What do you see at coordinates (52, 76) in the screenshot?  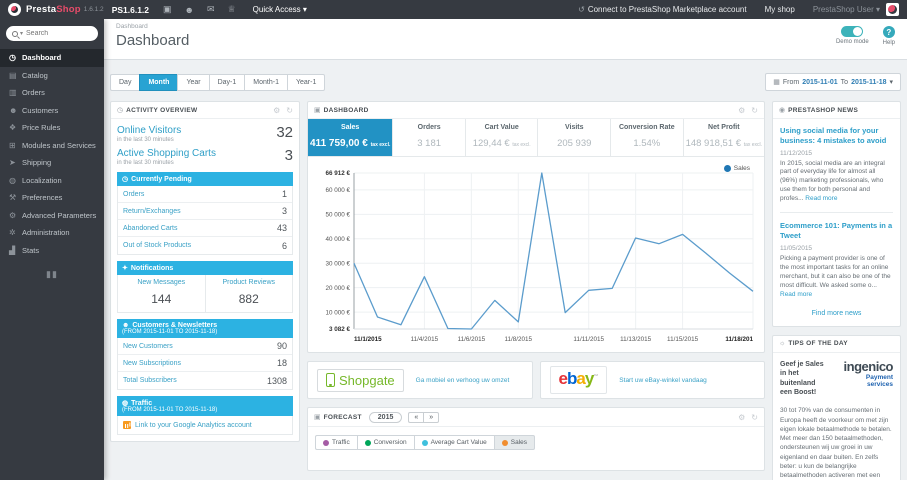 I see `sidebar-item-catalog: ▤ Catalog` at bounding box center [52, 76].